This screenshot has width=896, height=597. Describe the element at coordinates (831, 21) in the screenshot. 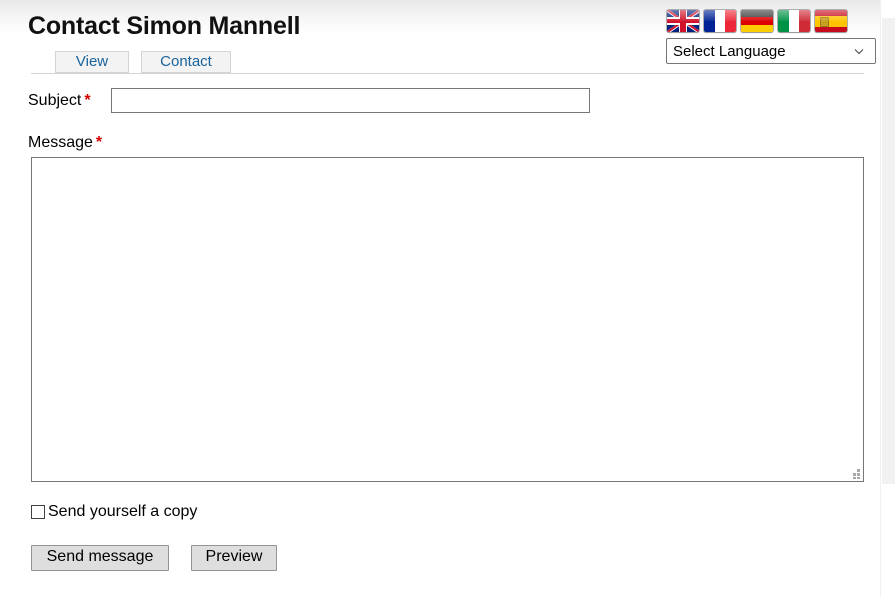

I see `spain-flag-icon` at that location.